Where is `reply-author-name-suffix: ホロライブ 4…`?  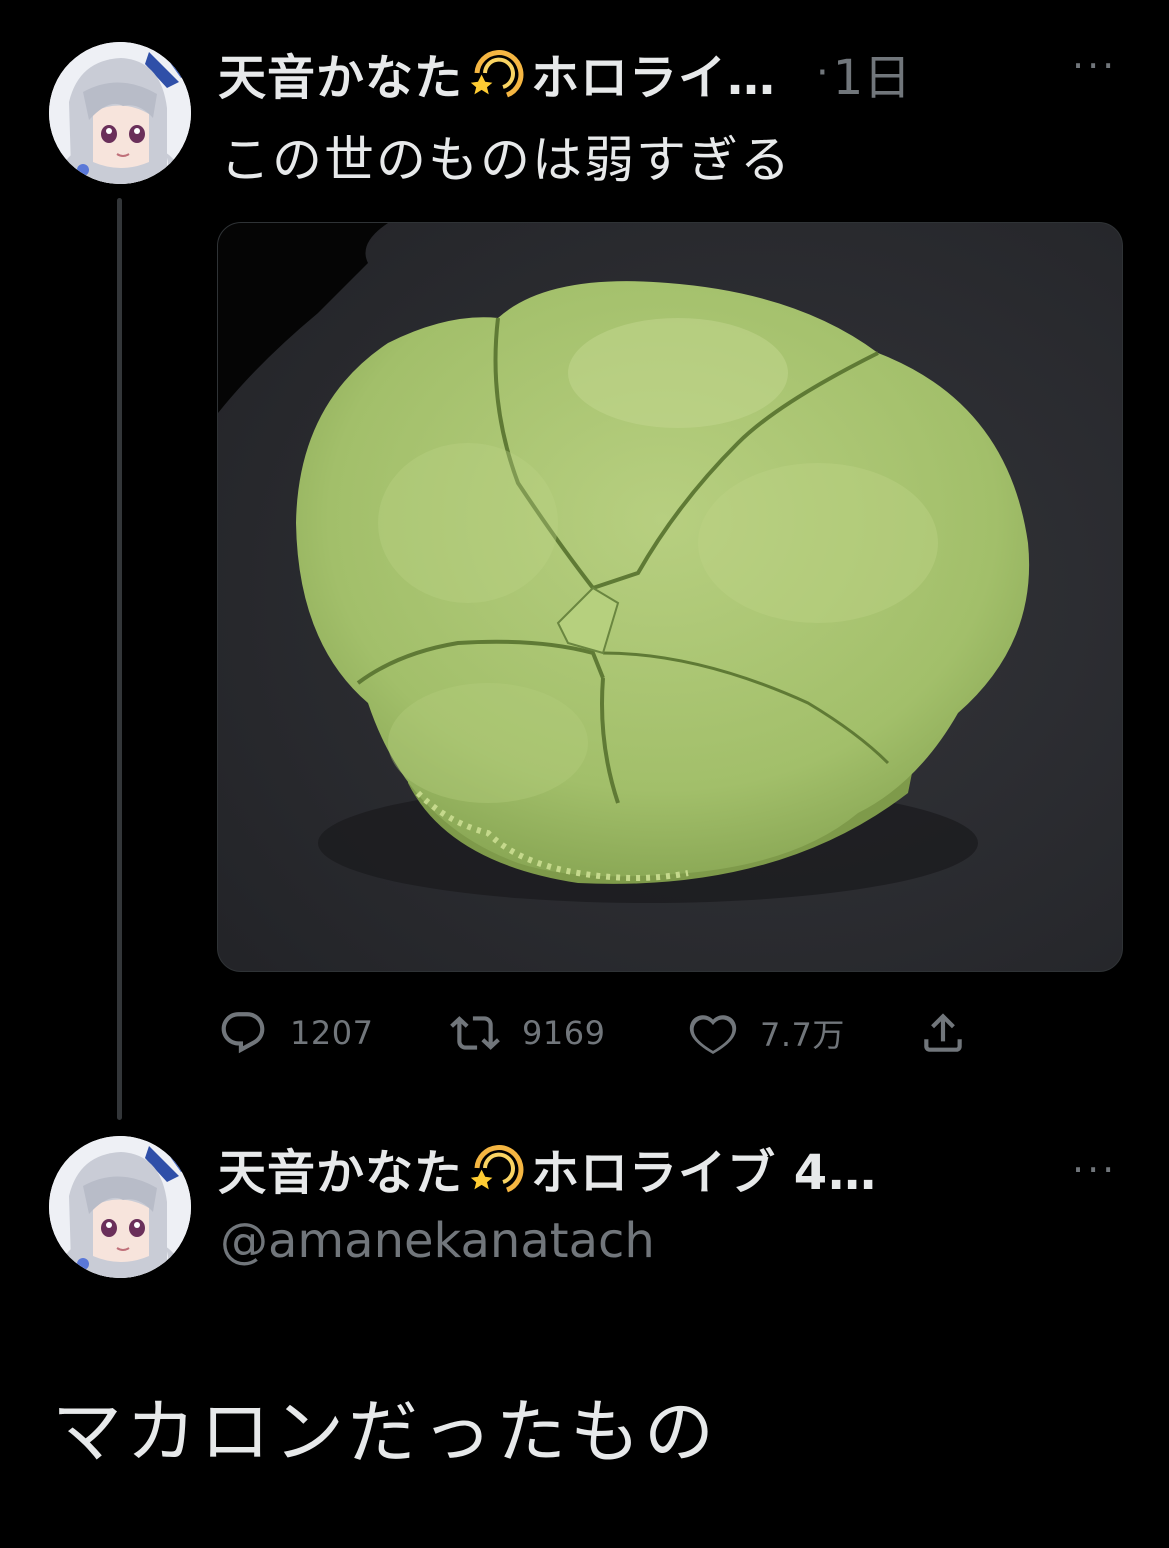 reply-author-name-suffix: ホロライブ 4… is located at coordinates (704, 1168).